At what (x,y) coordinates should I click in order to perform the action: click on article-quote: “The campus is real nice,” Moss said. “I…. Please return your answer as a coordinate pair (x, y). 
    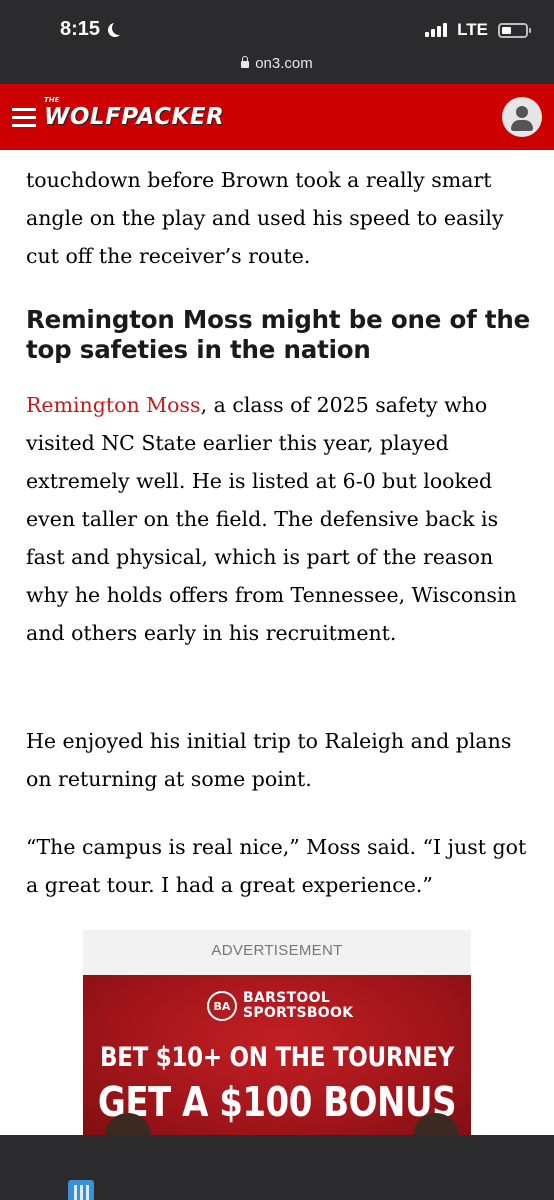
    Looking at the image, I should click on (276, 866).